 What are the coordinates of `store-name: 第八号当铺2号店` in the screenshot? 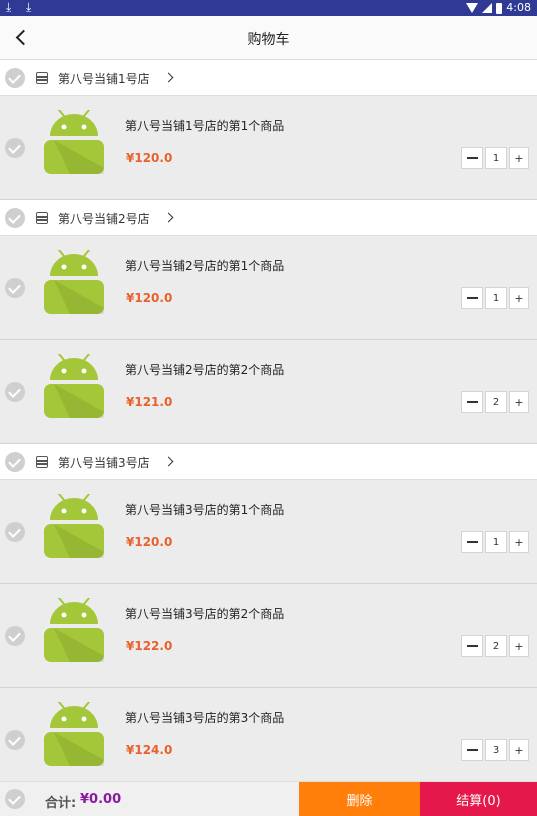 It's located at (104, 218).